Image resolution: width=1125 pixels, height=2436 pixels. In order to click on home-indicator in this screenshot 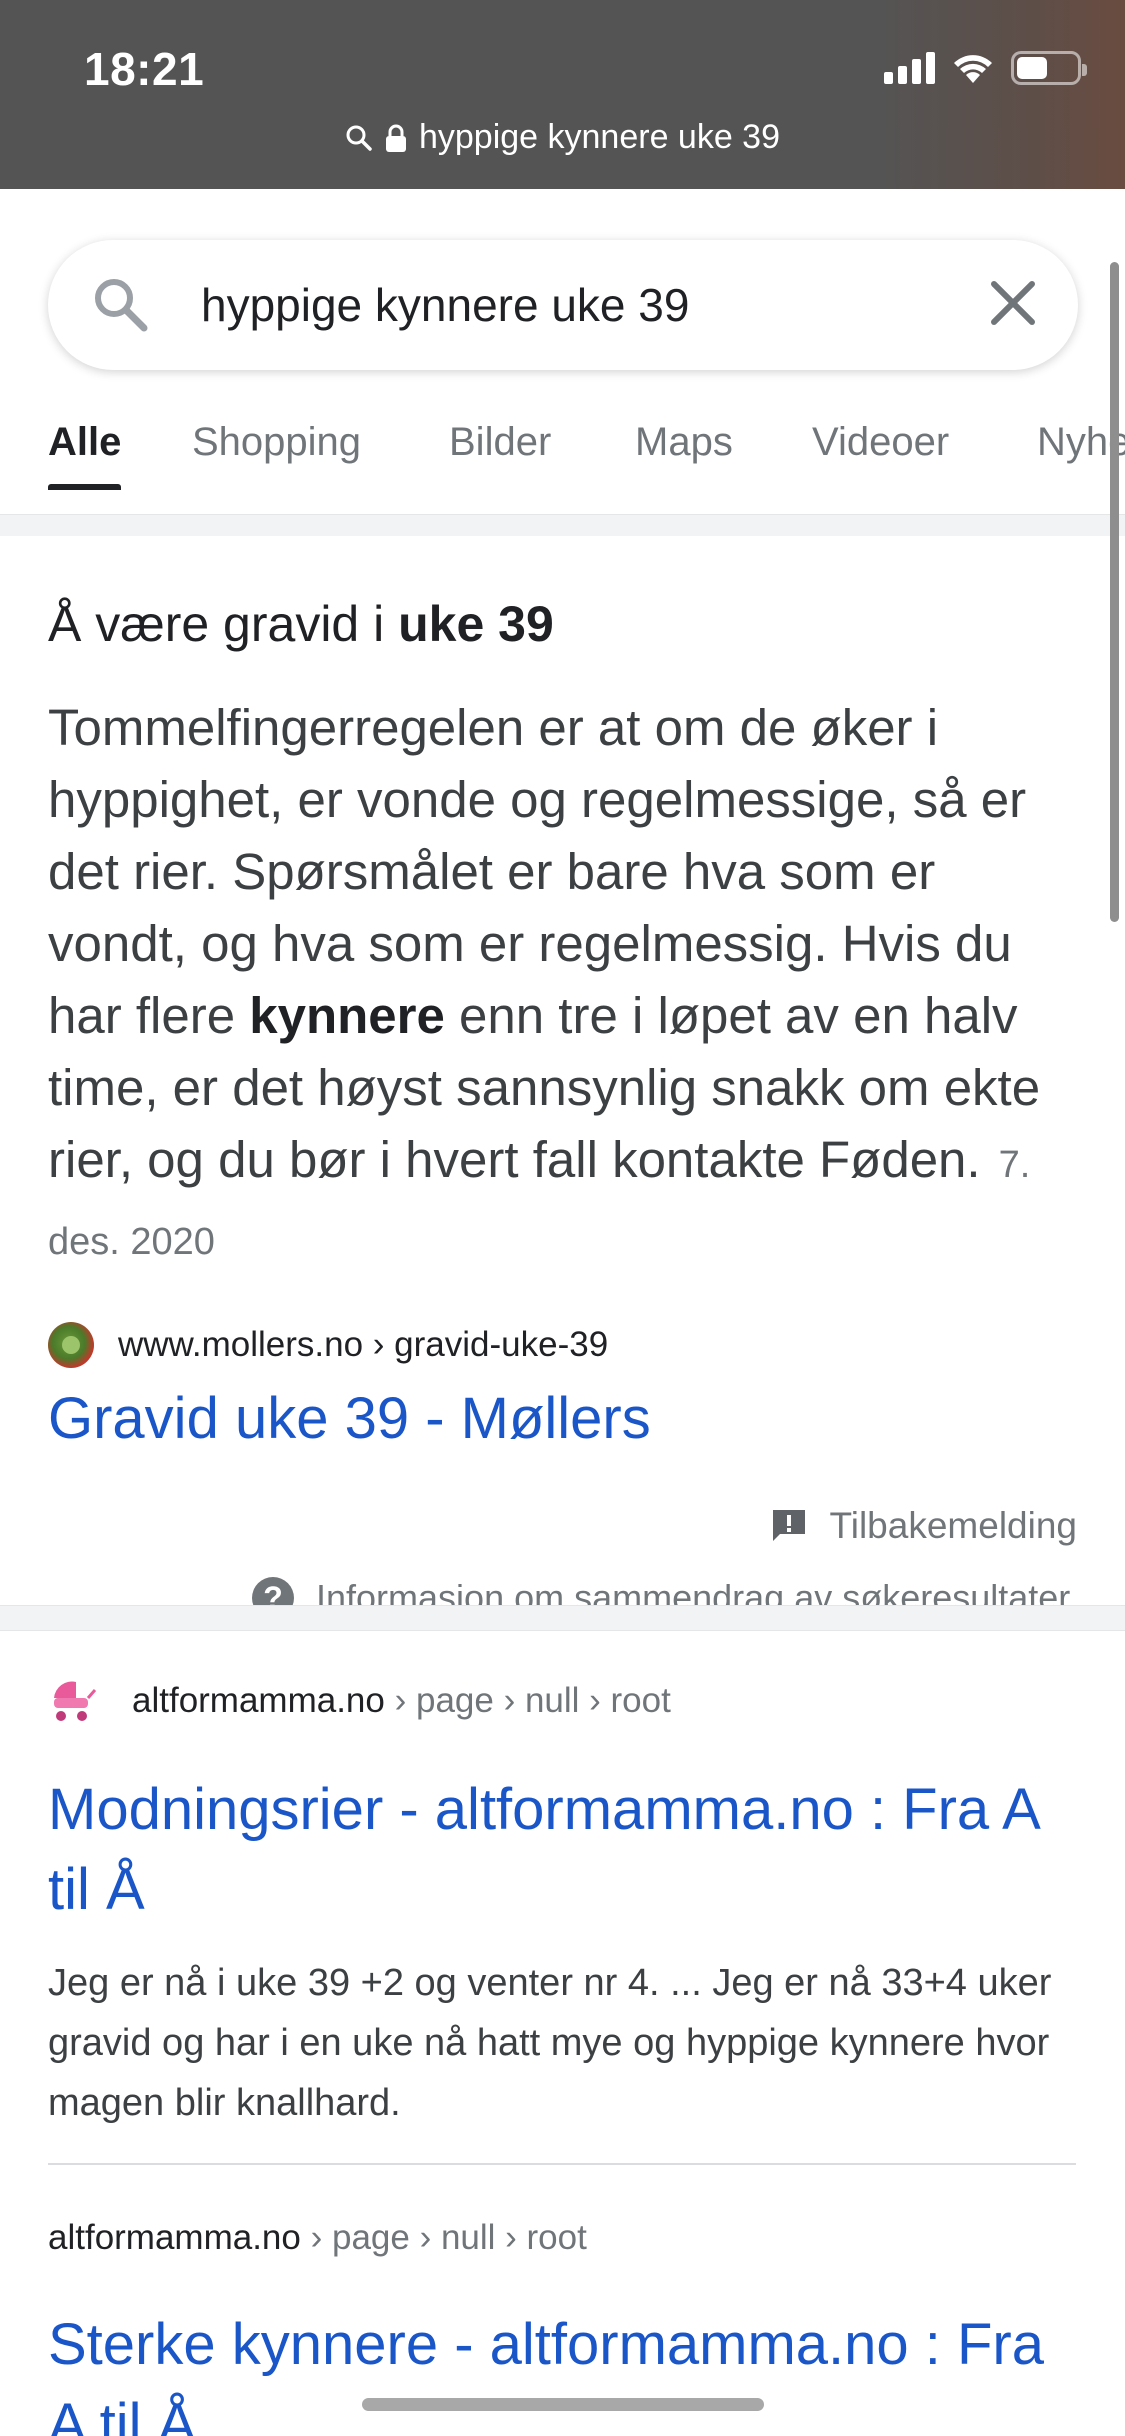, I will do `click(563, 2404)`.